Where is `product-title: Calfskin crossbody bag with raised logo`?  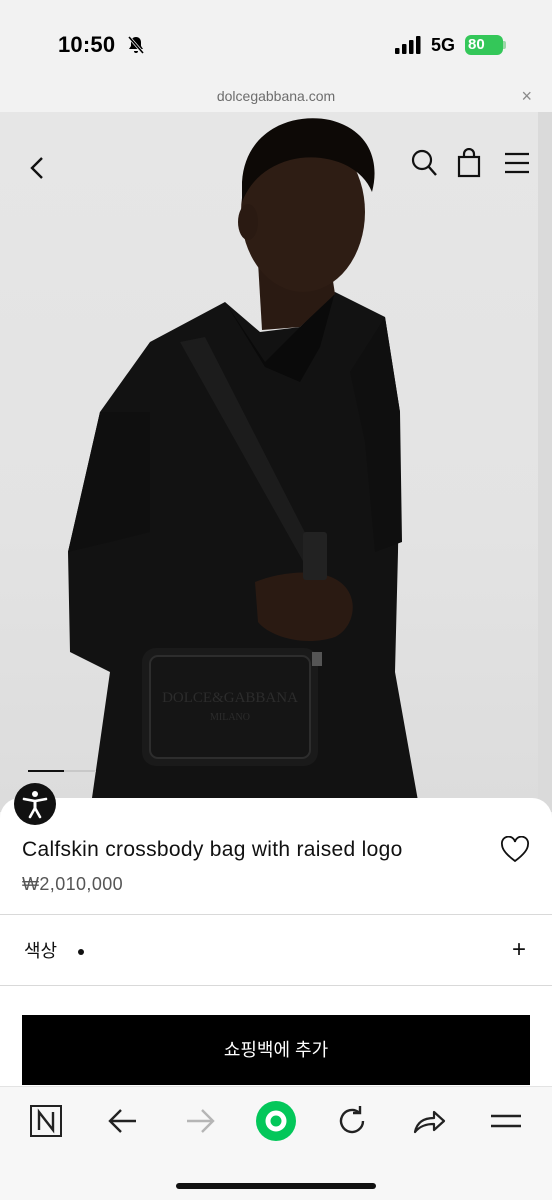
product-title: Calfskin crossbody bag with raised logo is located at coordinates (212, 849).